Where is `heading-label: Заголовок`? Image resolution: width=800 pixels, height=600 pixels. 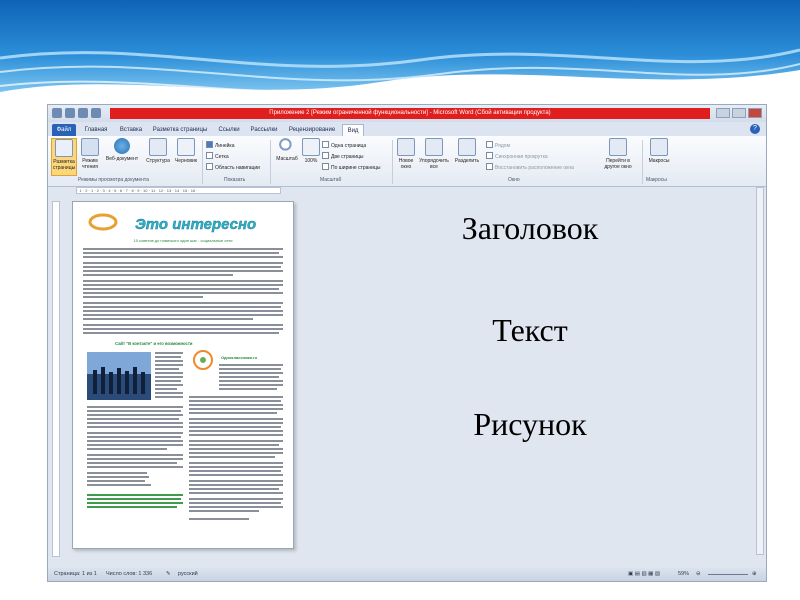
heading-label: Заголовок is located at coordinates (530, 228).